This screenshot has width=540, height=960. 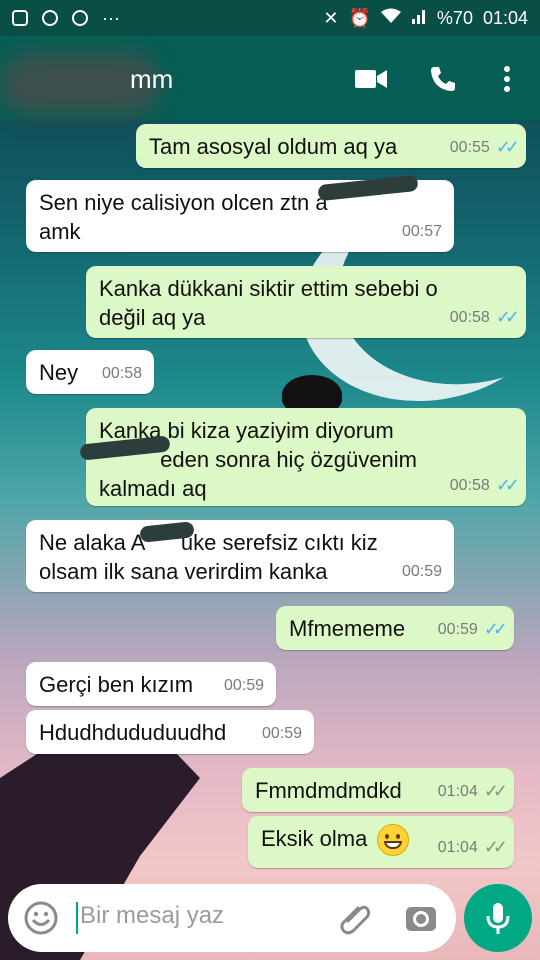 What do you see at coordinates (111, 17) in the screenshot?
I see `more-notifications-icon: ···` at bounding box center [111, 17].